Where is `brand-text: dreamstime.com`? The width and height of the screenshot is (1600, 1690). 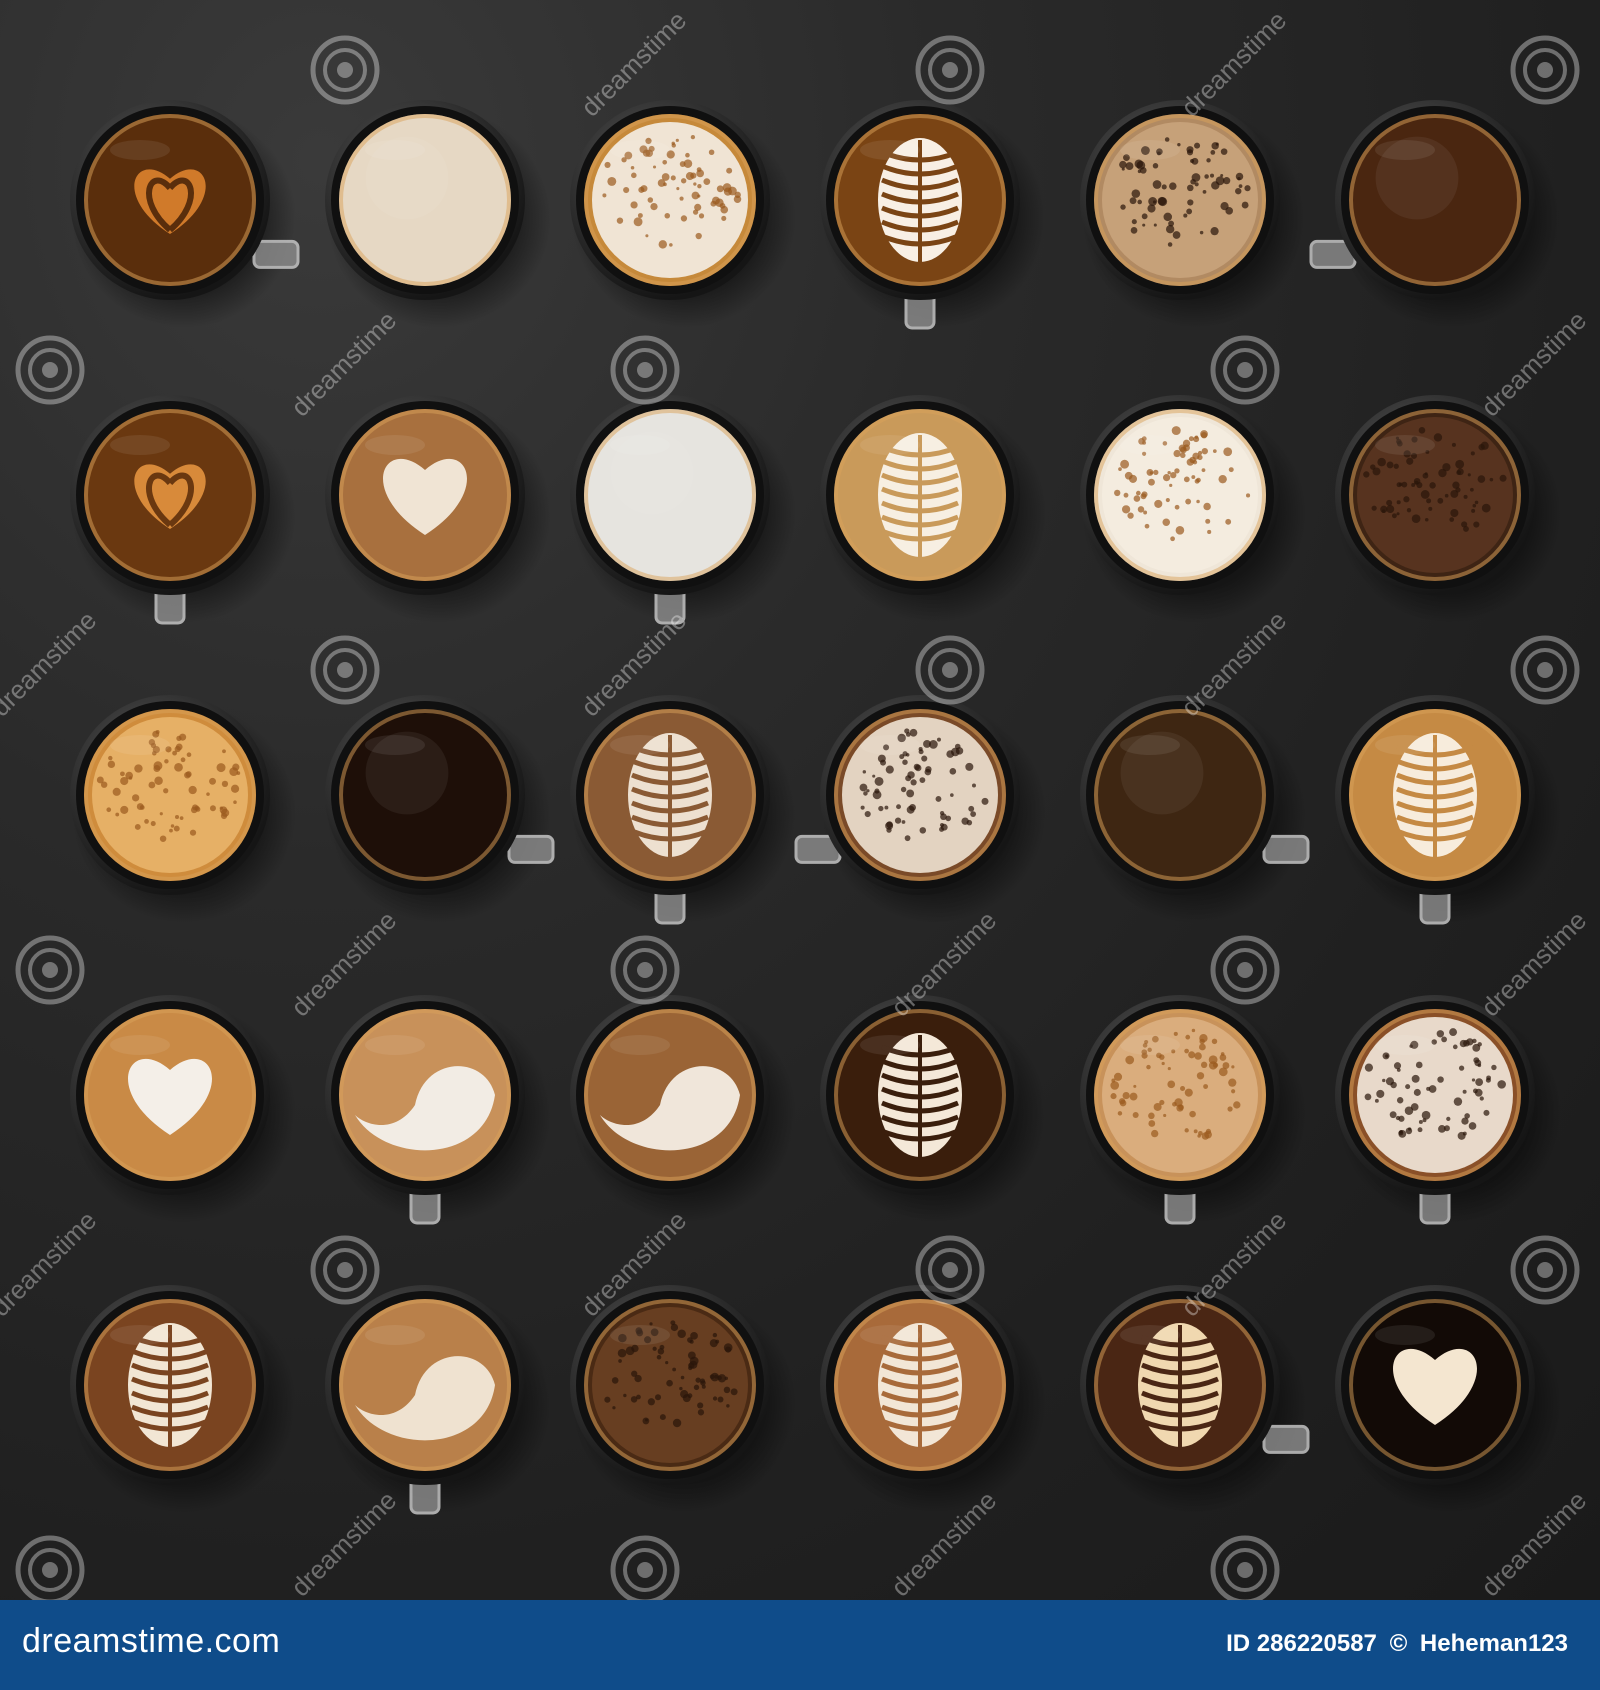
brand-text: dreamstime.com is located at coordinates (151, 1641).